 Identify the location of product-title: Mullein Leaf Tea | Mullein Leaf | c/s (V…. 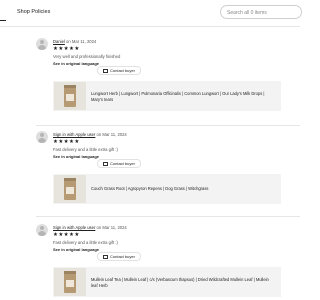
(180, 282).